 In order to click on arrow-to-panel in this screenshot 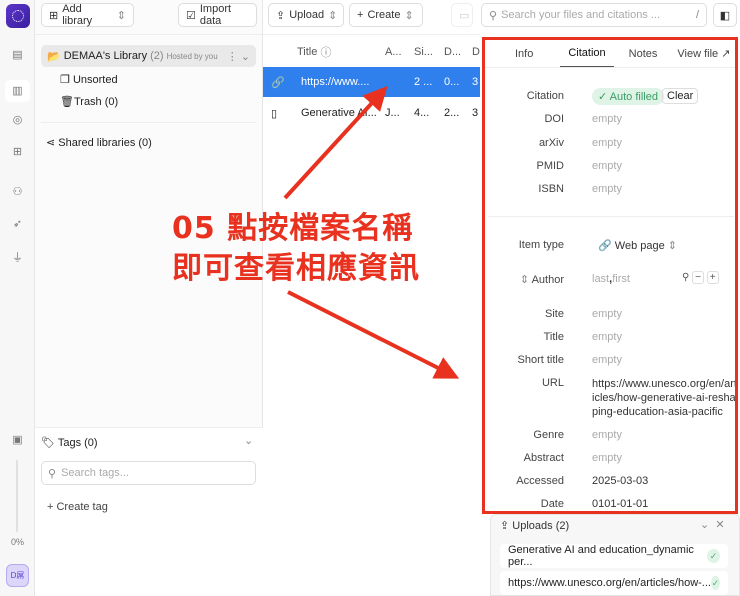, I will do `click(373, 334)`.